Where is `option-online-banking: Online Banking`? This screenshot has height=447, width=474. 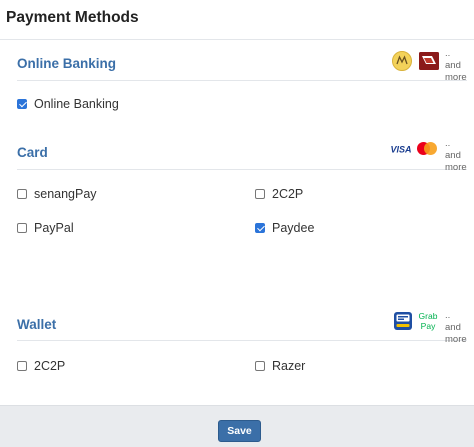 option-online-banking: Online Banking is located at coordinates (68, 104).